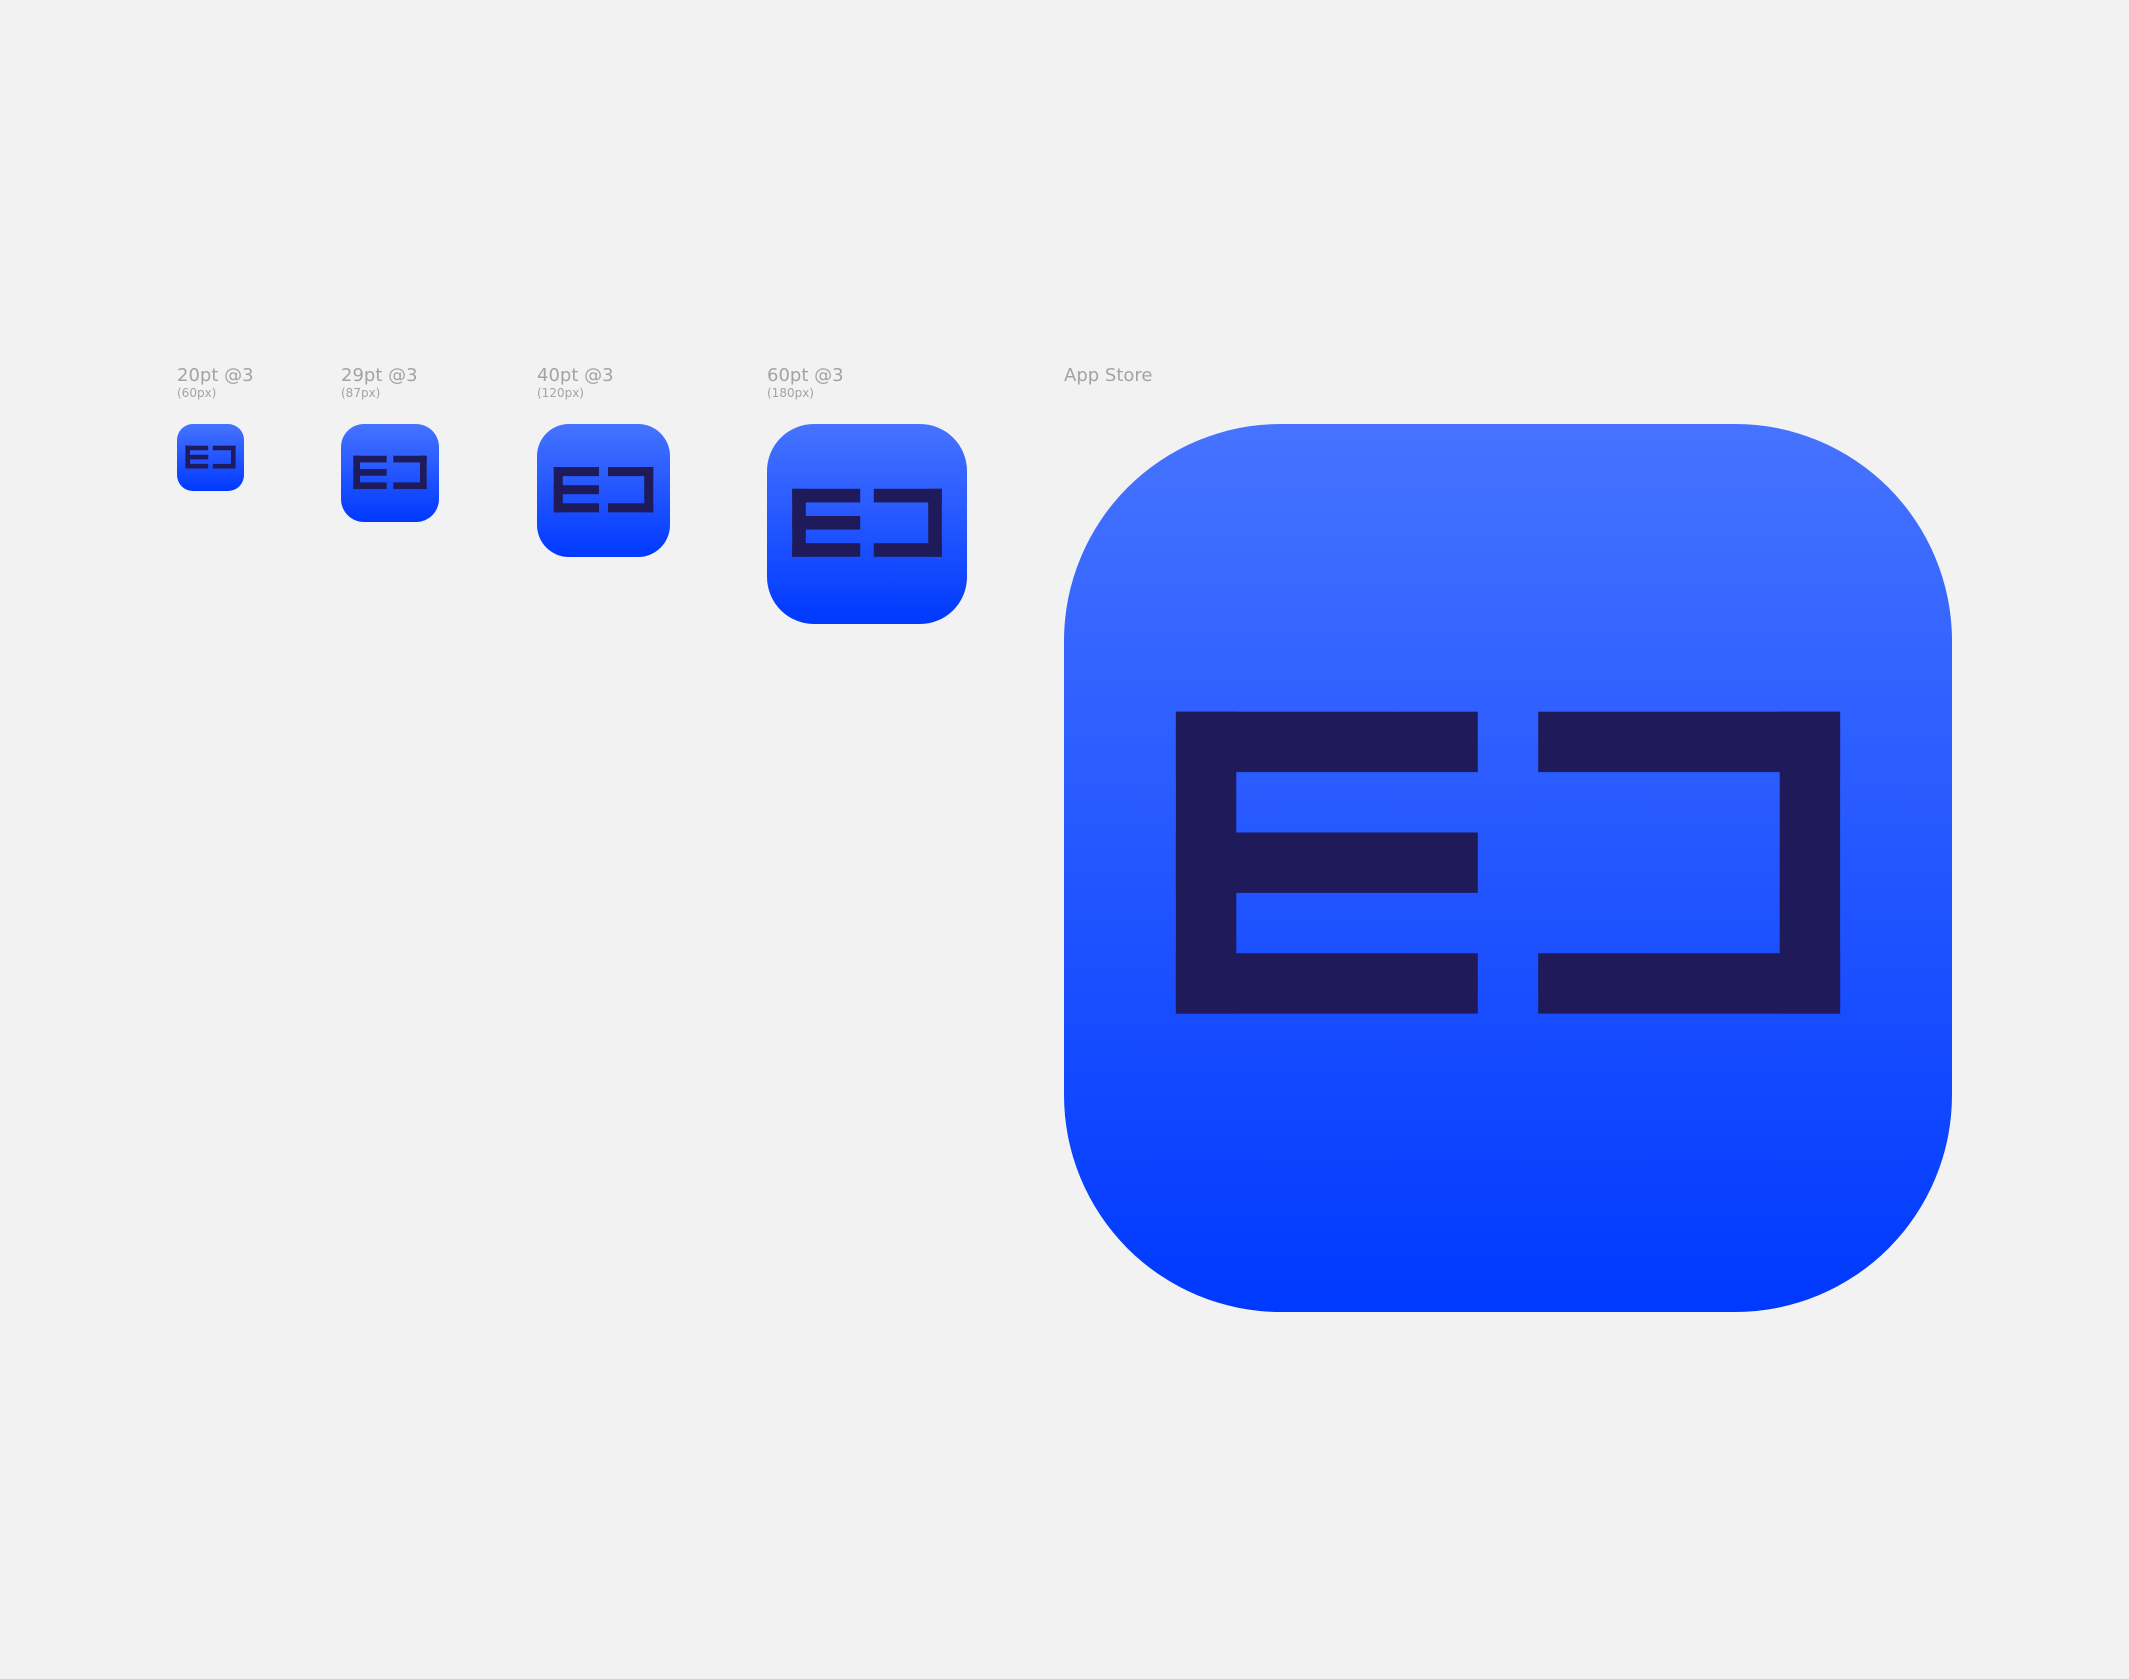 The width and height of the screenshot is (2129, 1679). What do you see at coordinates (805, 375) in the screenshot?
I see `size-label-title: 60pt @3` at bounding box center [805, 375].